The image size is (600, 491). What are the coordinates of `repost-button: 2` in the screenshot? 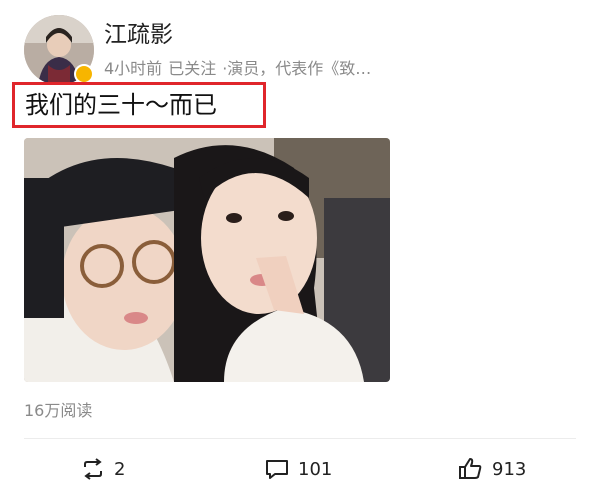 It's located at (102, 469).